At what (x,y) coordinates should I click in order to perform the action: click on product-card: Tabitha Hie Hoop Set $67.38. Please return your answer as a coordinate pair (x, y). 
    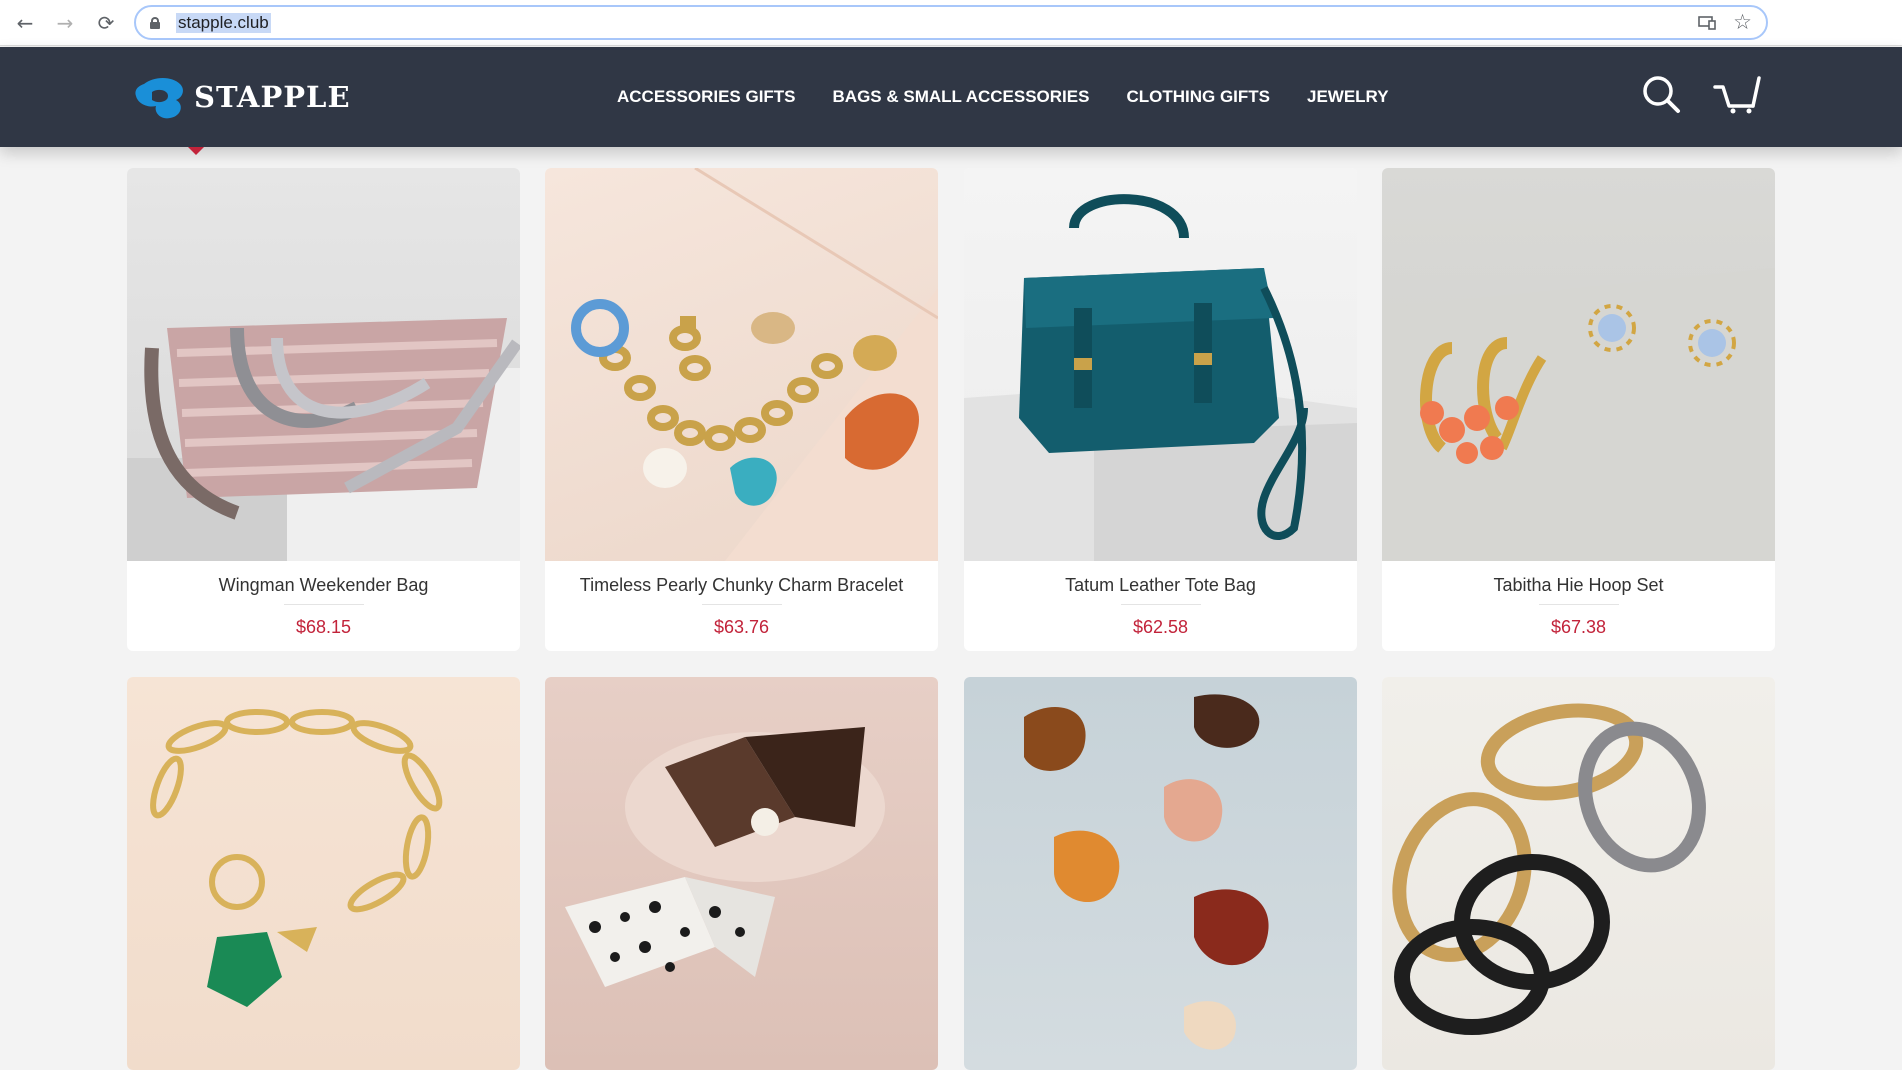
    Looking at the image, I should click on (1578, 409).